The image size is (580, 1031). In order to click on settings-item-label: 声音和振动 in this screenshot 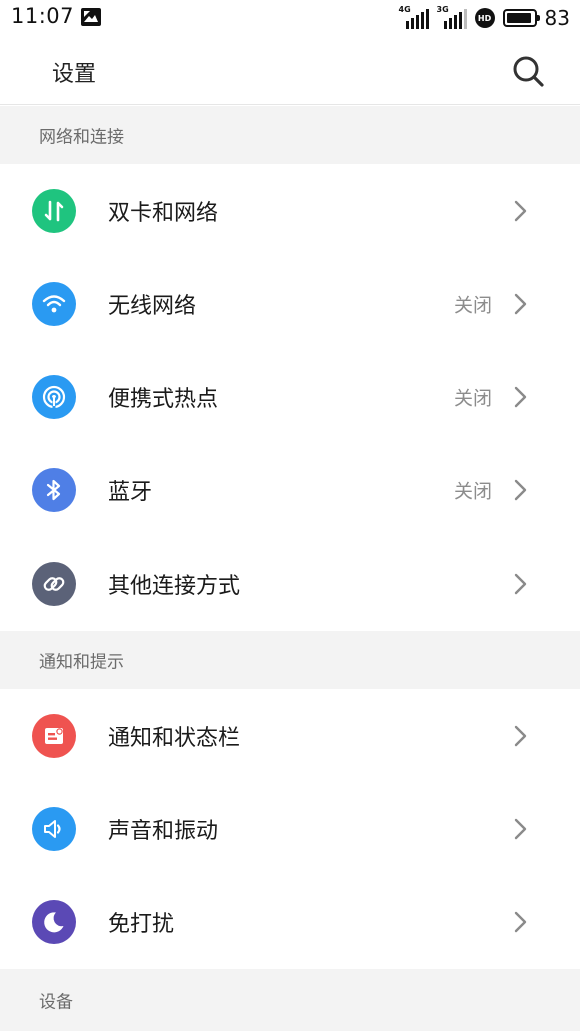, I will do `click(163, 831)`.